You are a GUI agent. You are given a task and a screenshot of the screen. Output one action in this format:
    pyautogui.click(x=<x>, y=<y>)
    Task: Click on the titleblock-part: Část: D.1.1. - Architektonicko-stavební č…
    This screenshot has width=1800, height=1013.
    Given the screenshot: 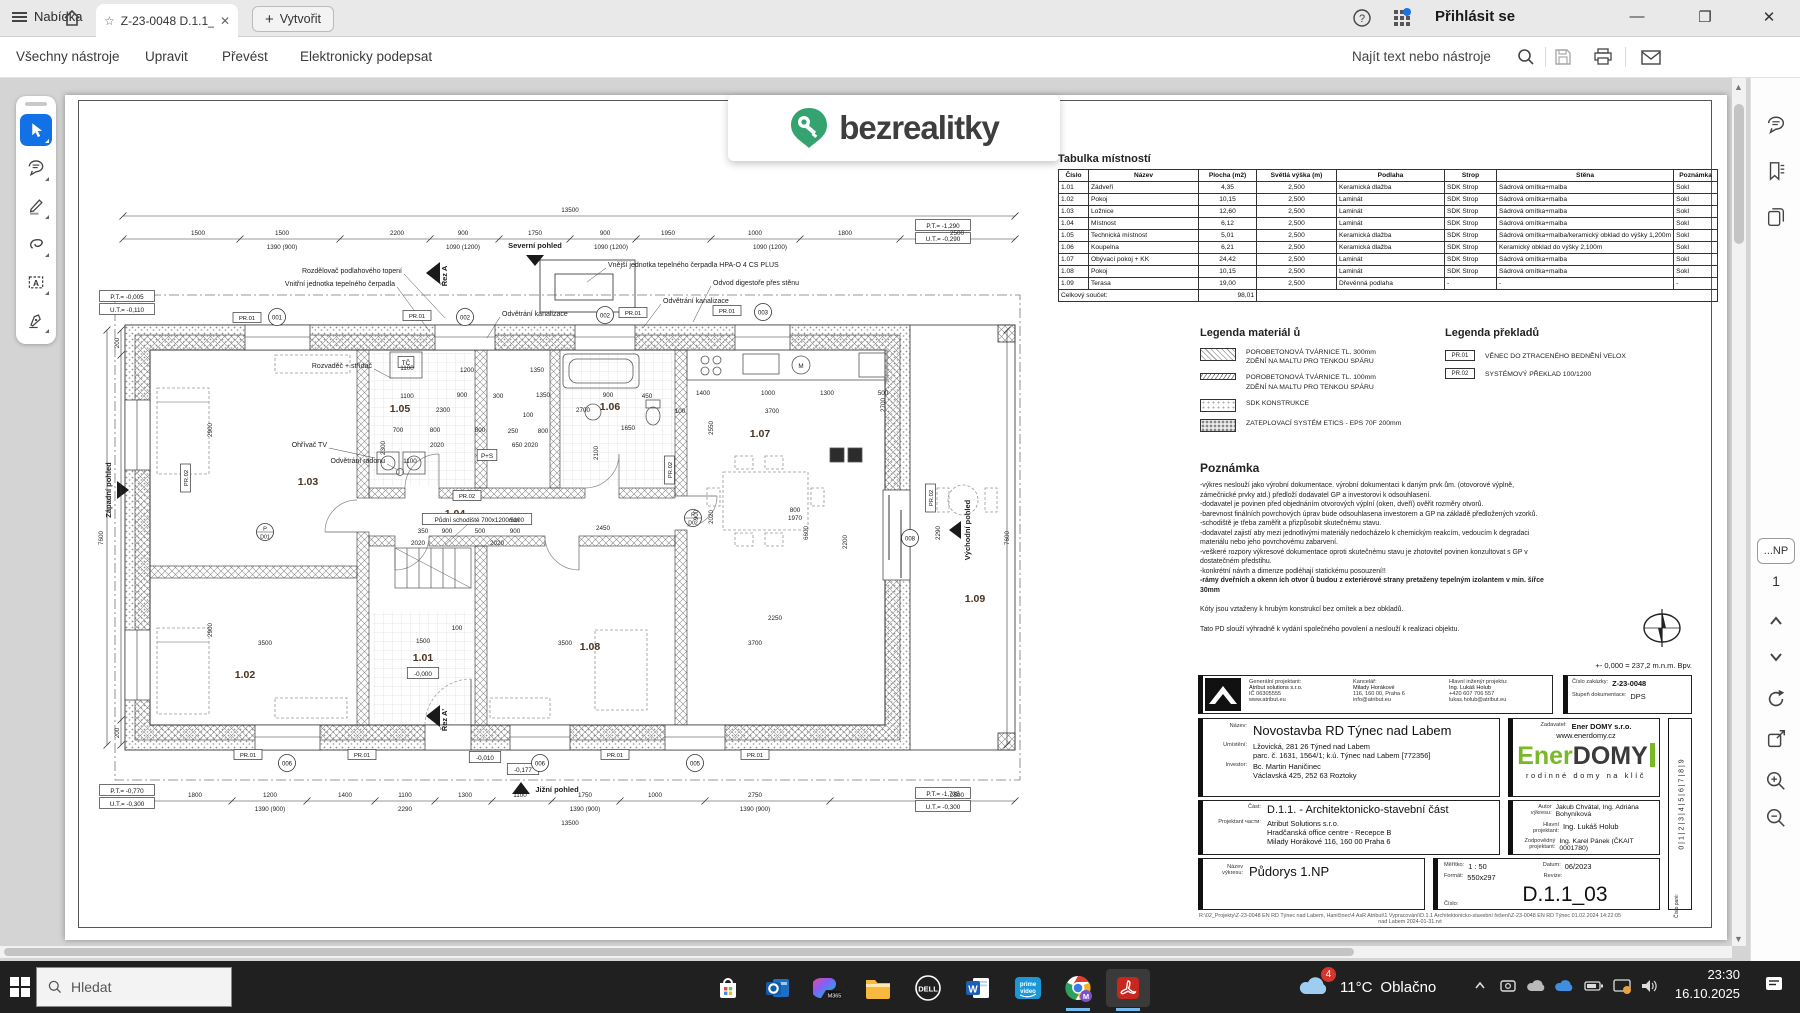 What is the action you would take?
    pyautogui.click(x=1349, y=827)
    